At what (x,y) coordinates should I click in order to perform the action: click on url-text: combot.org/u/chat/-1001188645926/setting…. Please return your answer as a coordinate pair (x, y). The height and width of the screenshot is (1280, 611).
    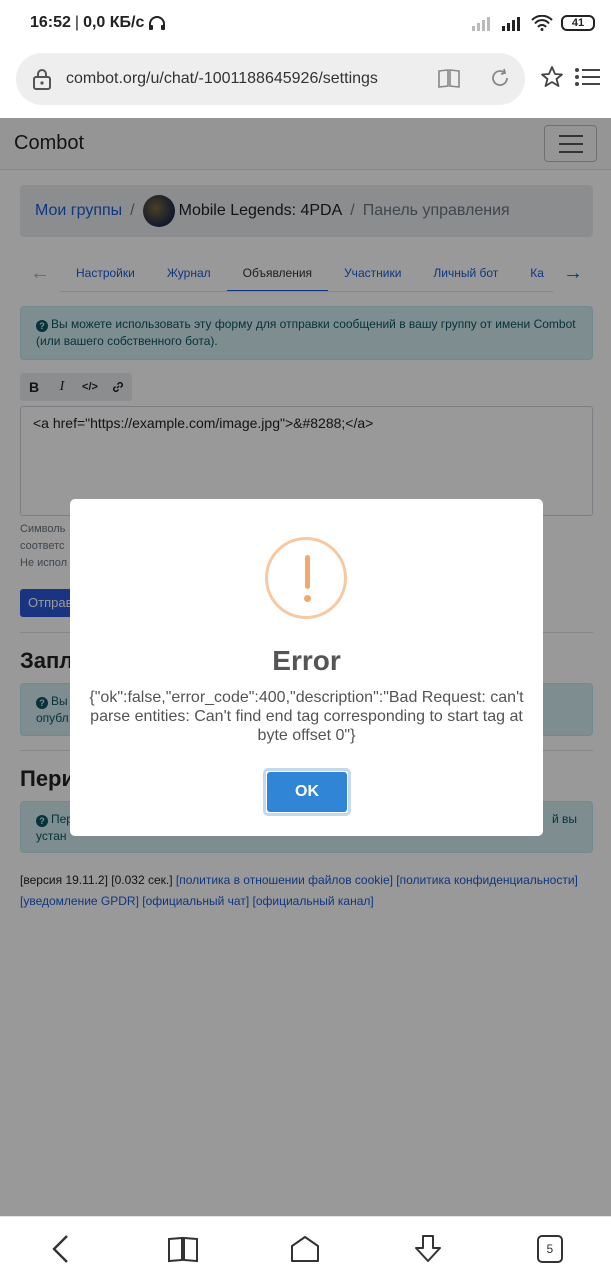
    Looking at the image, I should click on (222, 78).